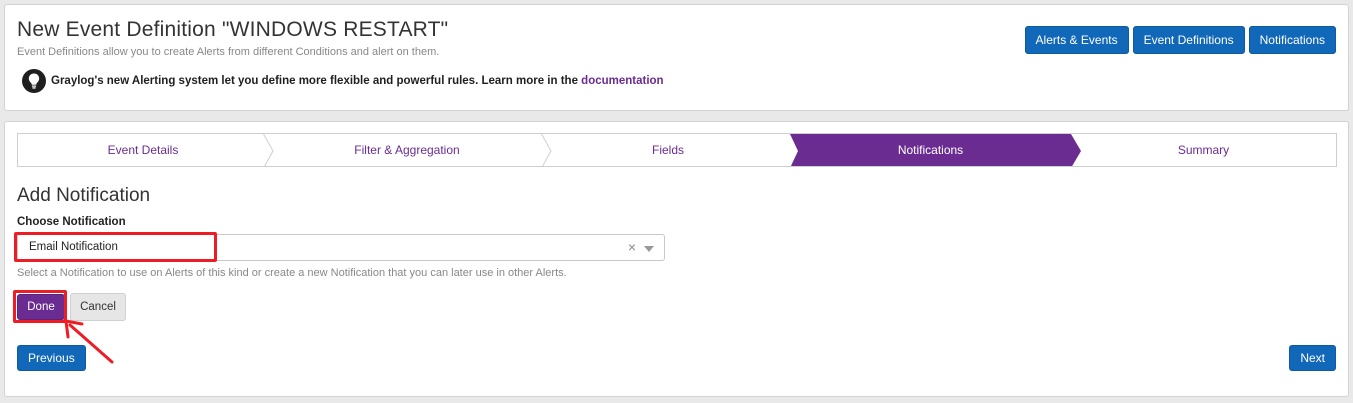 This screenshot has height=403, width=1353. What do you see at coordinates (233, 29) in the screenshot?
I see `page-title: New Event Definition "WINDOWS RESTART"` at bounding box center [233, 29].